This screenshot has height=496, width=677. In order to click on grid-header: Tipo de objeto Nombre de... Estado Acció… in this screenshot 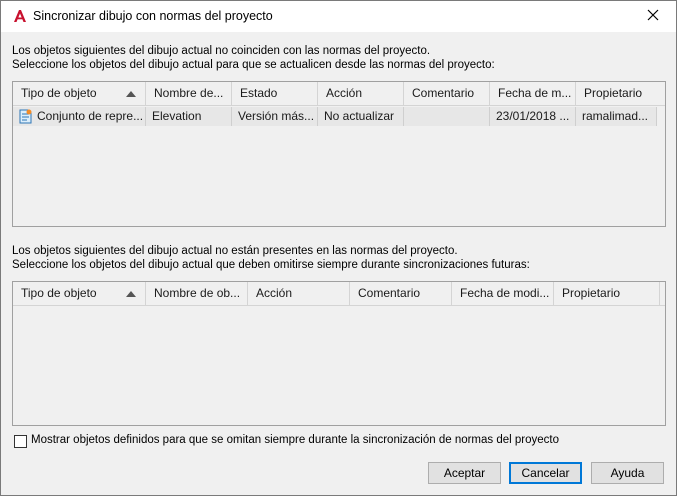, I will do `click(339, 94)`.